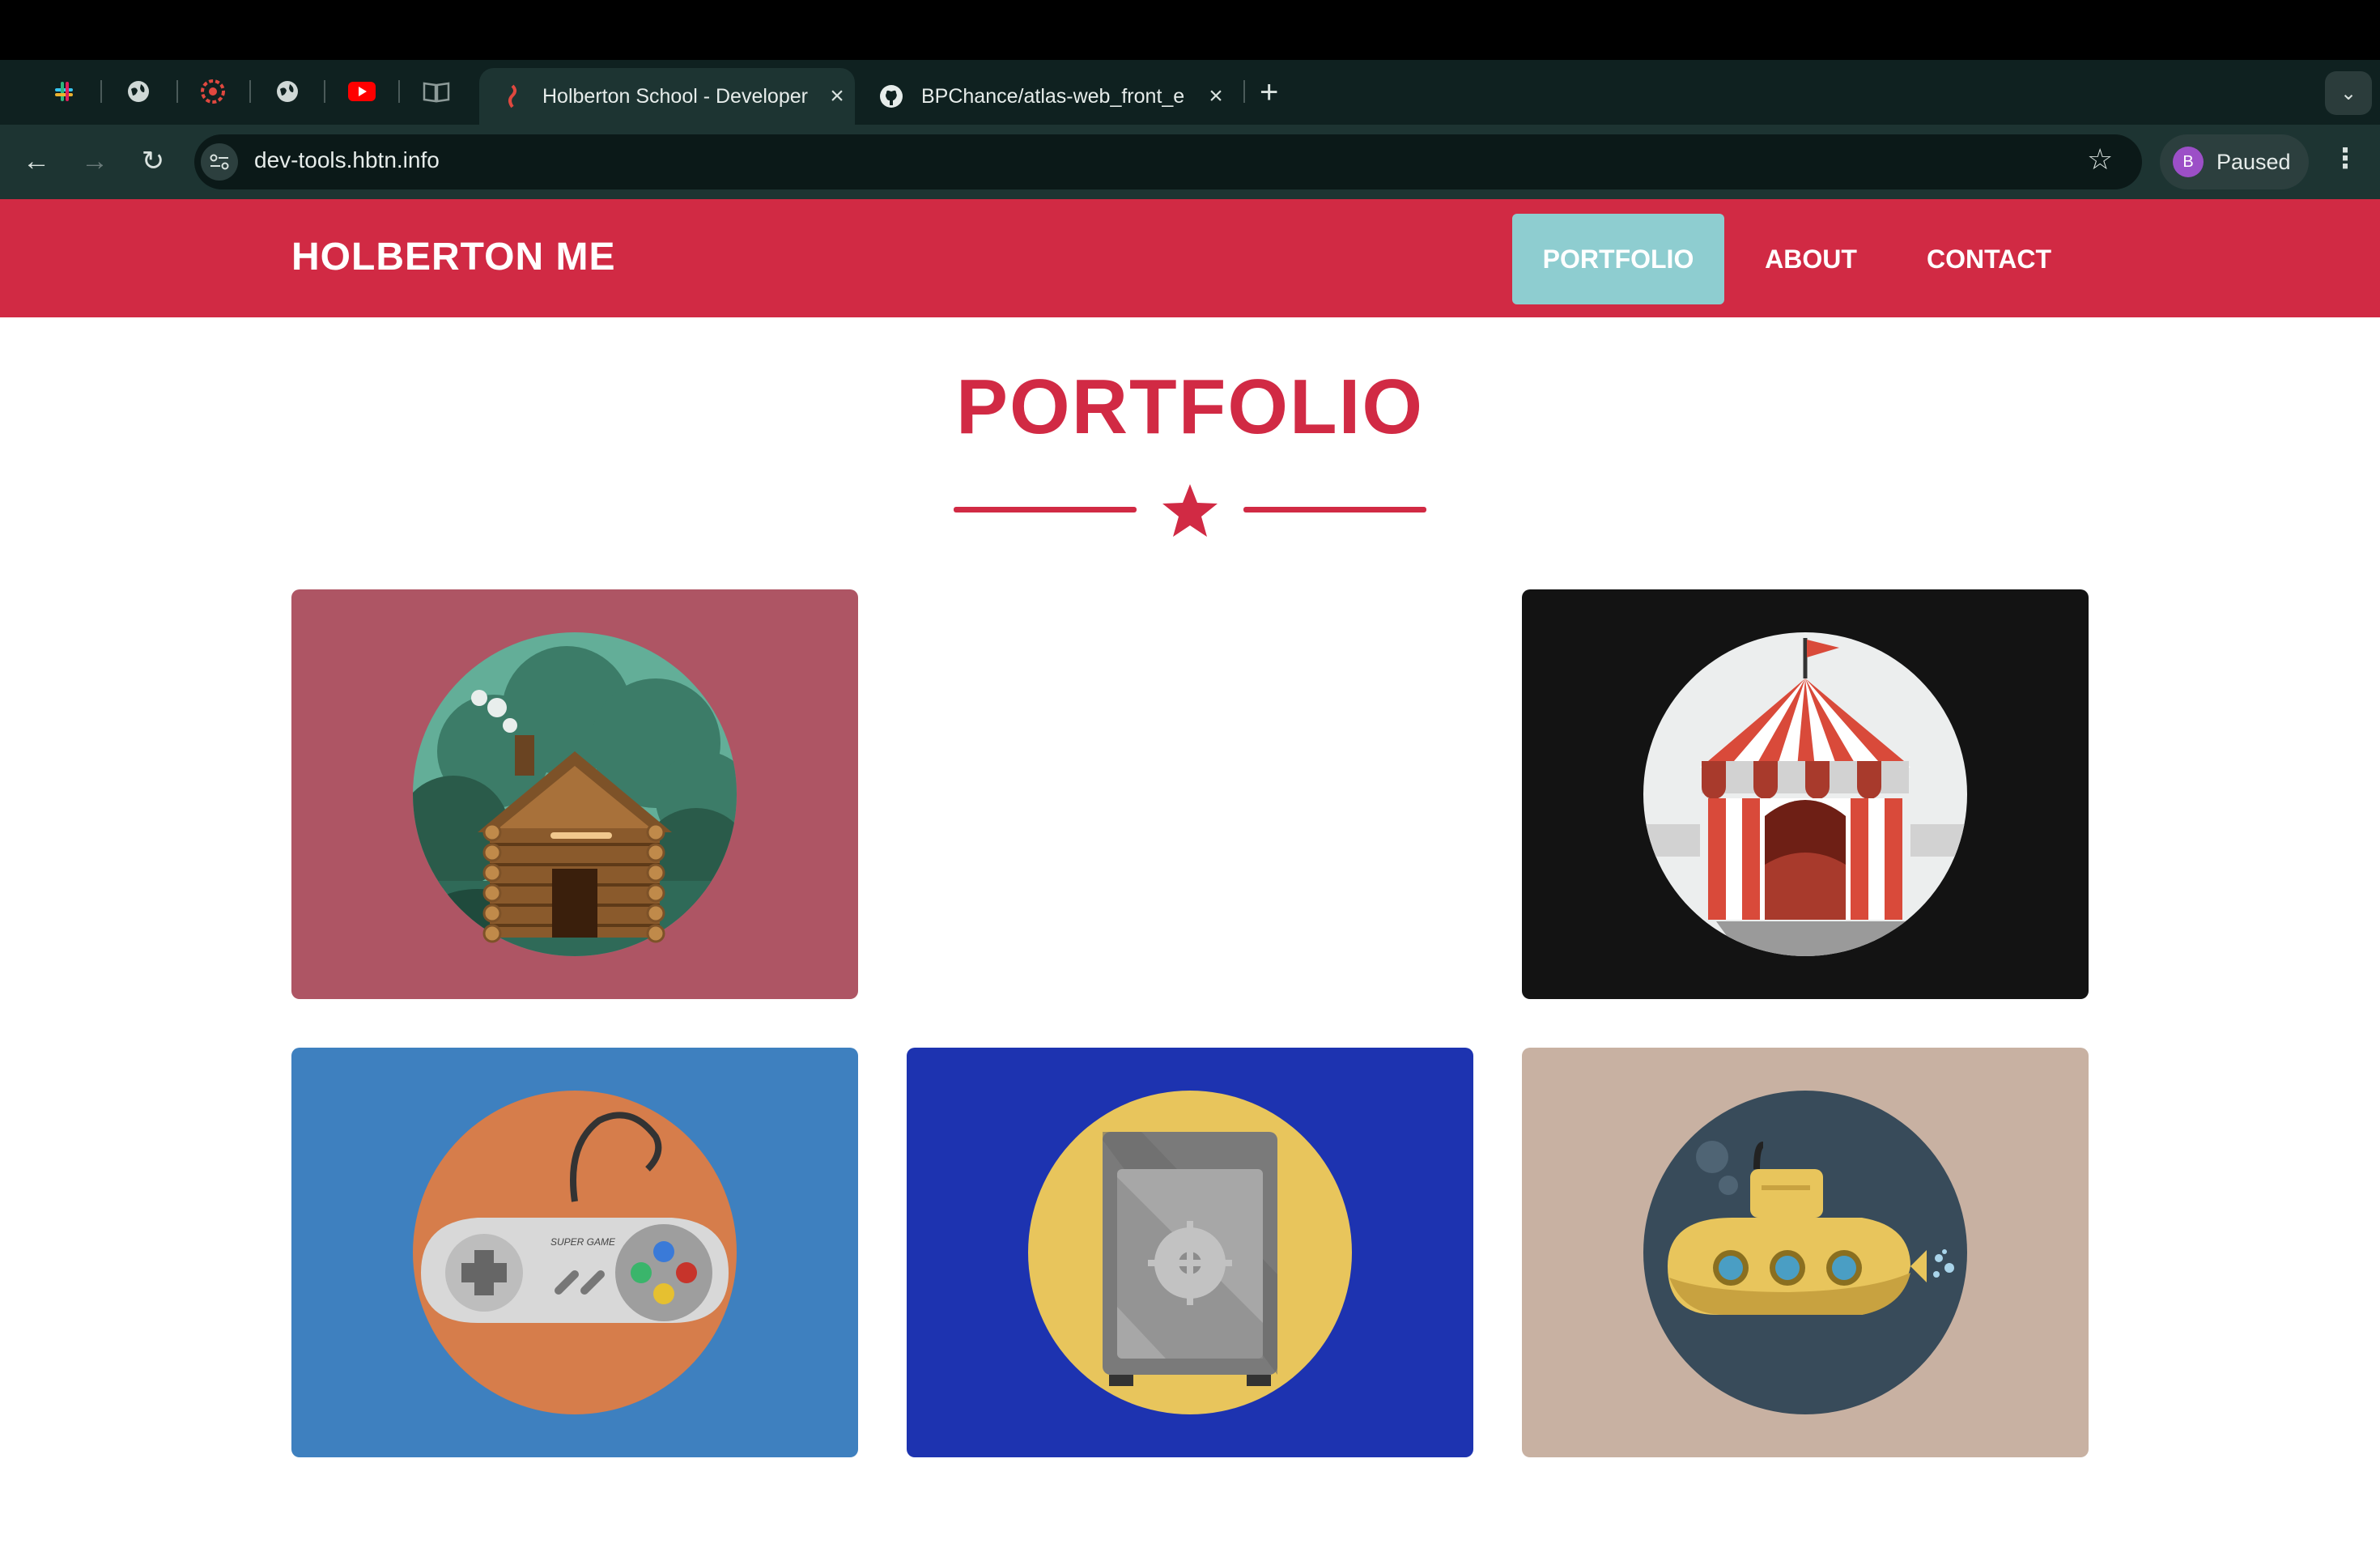  Describe the element at coordinates (437, 92) in the screenshot. I see `book-icon` at that location.